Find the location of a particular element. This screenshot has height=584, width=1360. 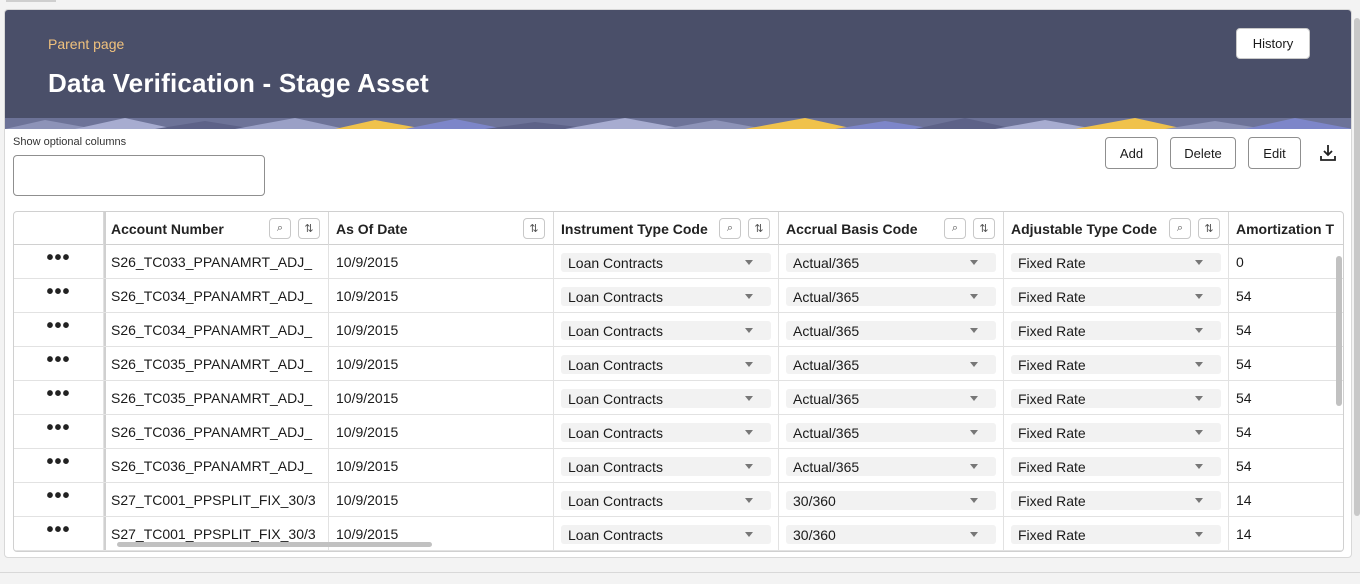

cell-accrual-basis-code: 30/360 is located at coordinates (891, 500).